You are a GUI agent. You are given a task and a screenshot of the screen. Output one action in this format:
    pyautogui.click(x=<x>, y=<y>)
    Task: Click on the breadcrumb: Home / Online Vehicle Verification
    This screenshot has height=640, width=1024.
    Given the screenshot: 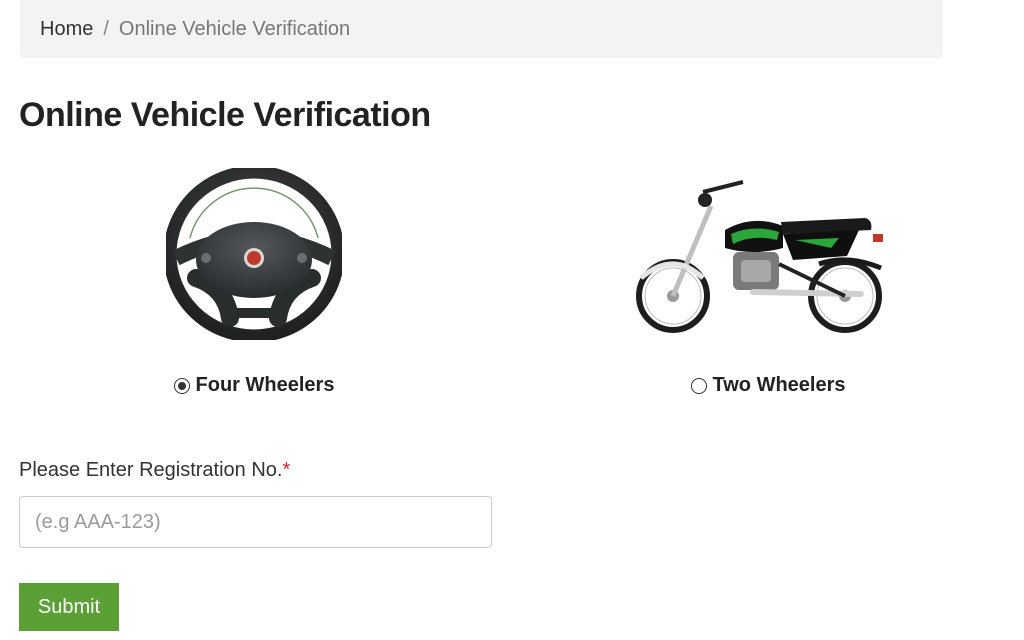 What is the action you would take?
    pyautogui.click(x=481, y=29)
    